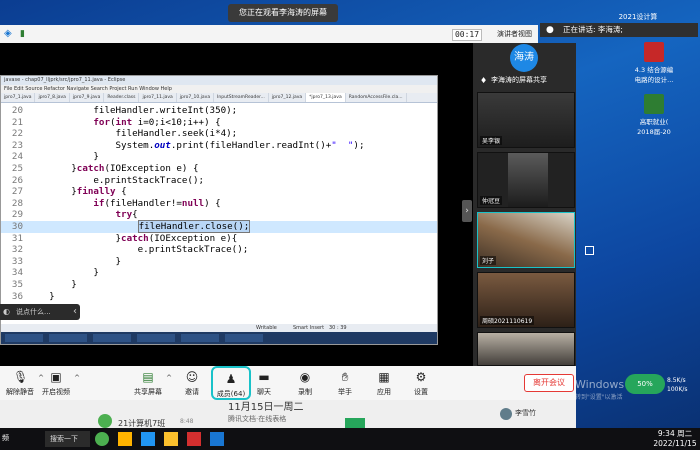 The width and height of the screenshot is (700, 450). Describe the element at coordinates (17, 203) in the screenshot. I see `line-number: 28` at that location.